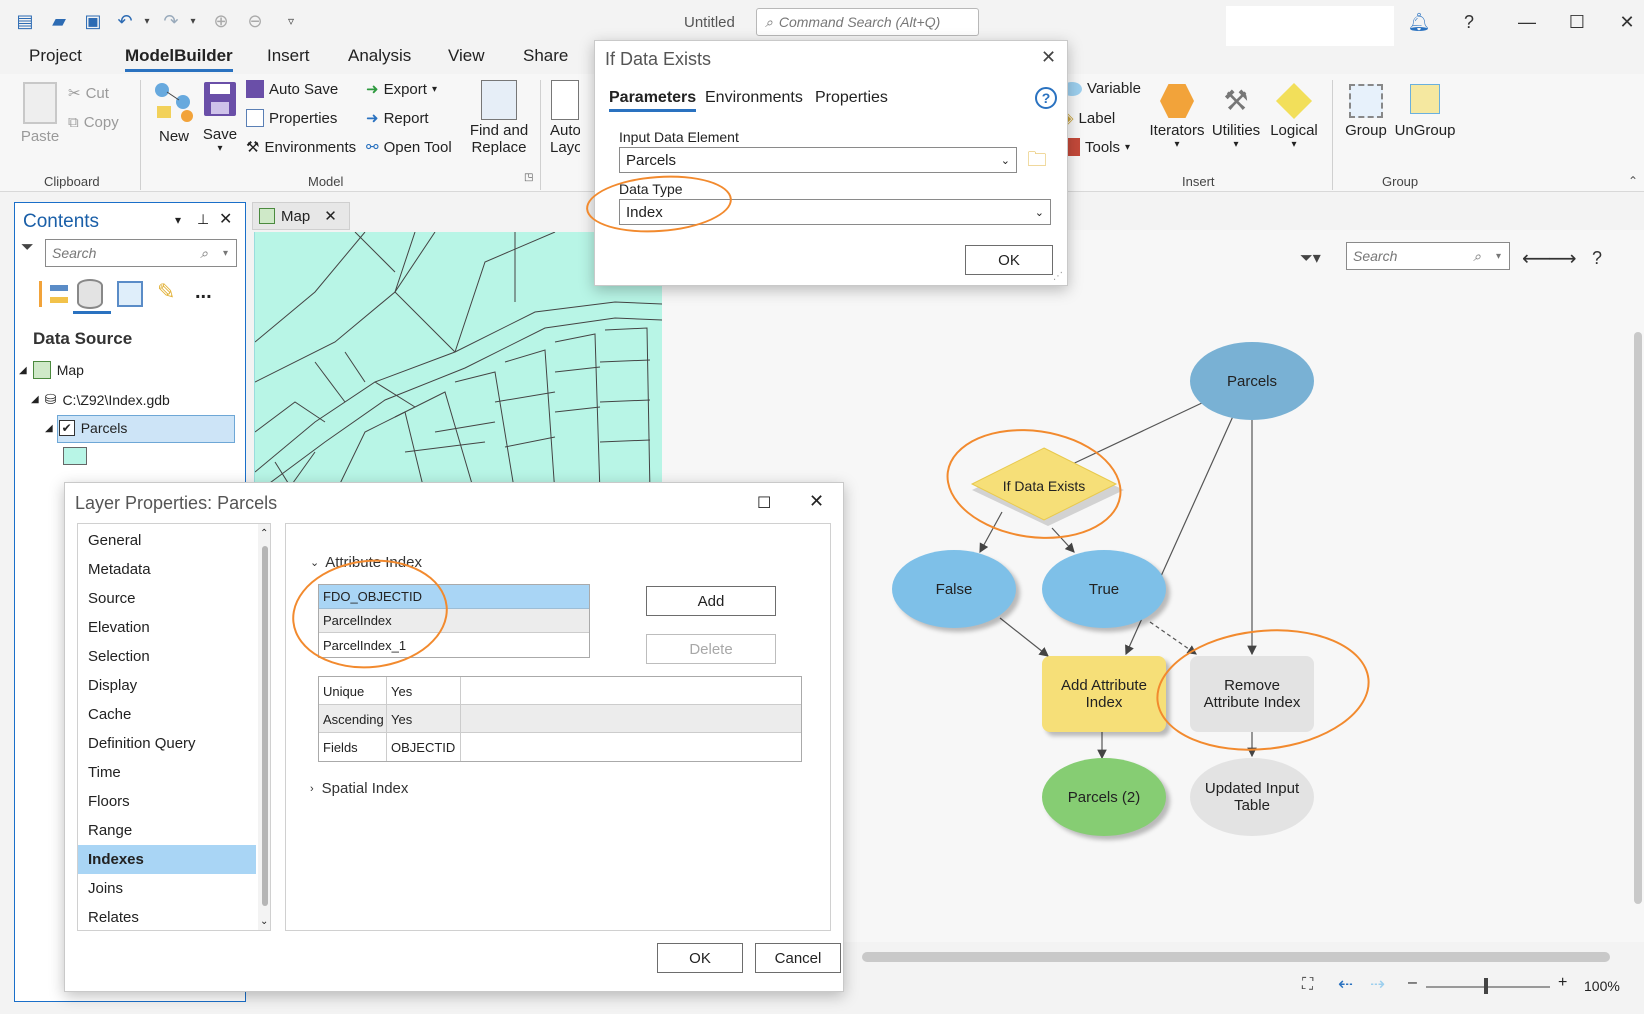  I want to click on cancel-button: Cancel, so click(798, 958).